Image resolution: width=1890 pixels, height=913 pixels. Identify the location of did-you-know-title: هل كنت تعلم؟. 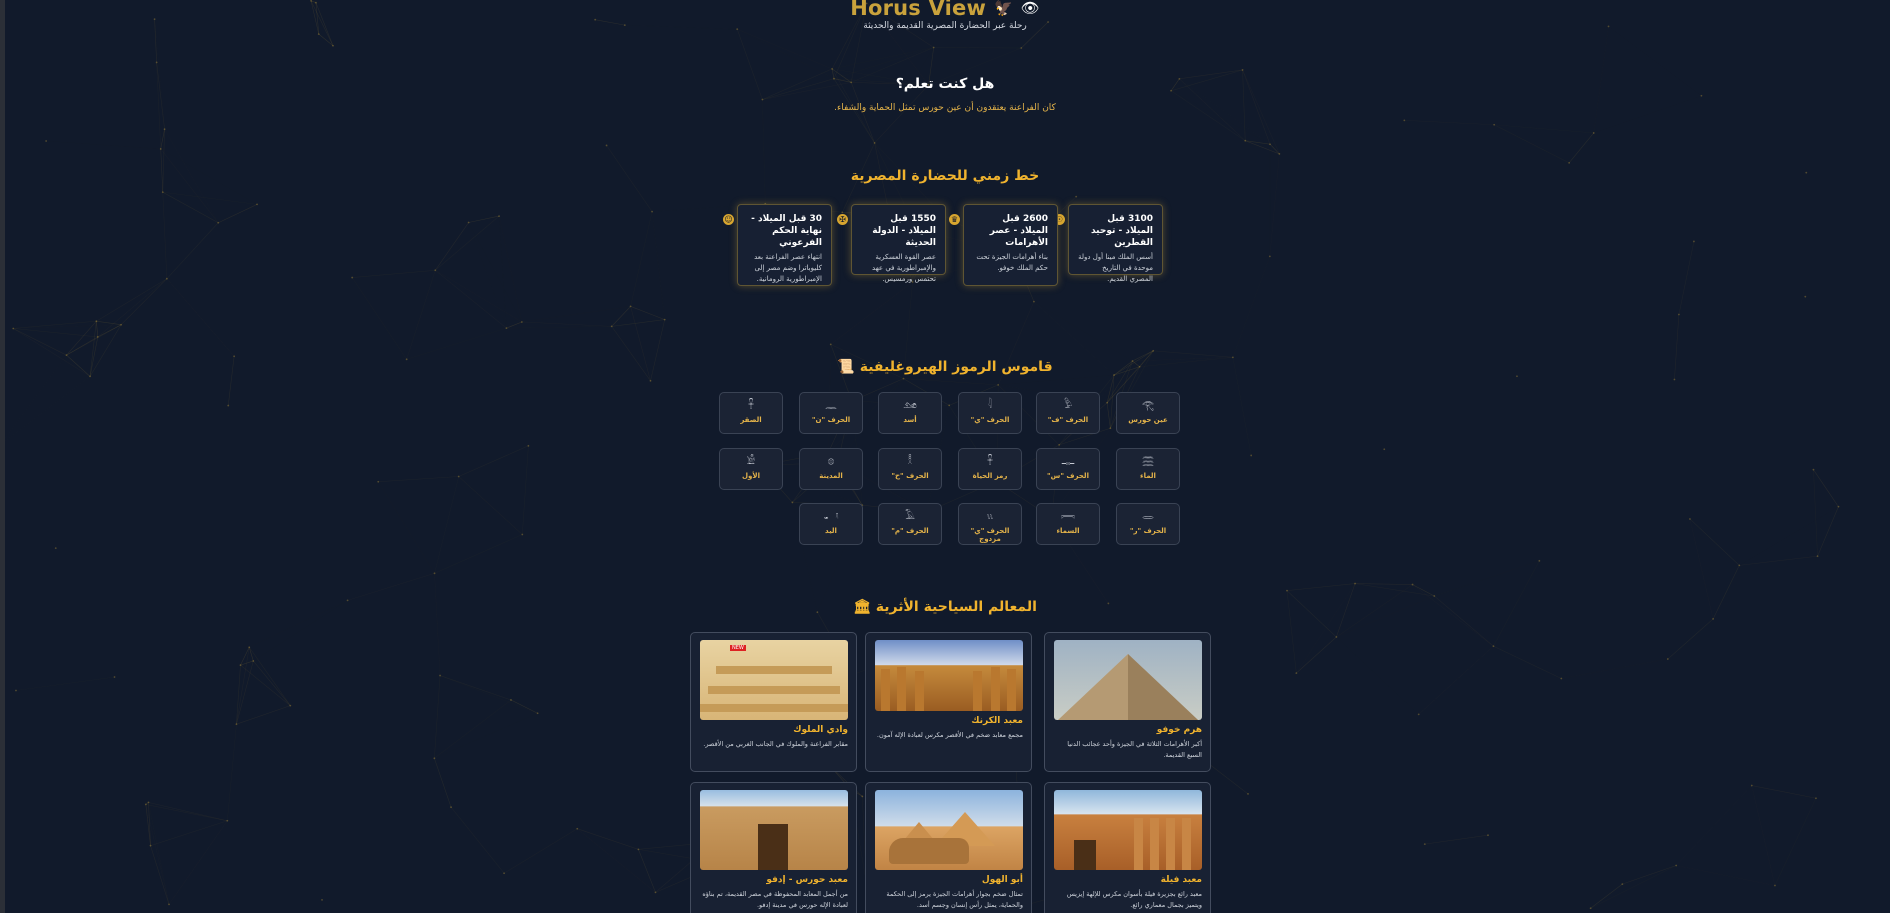
(945, 84).